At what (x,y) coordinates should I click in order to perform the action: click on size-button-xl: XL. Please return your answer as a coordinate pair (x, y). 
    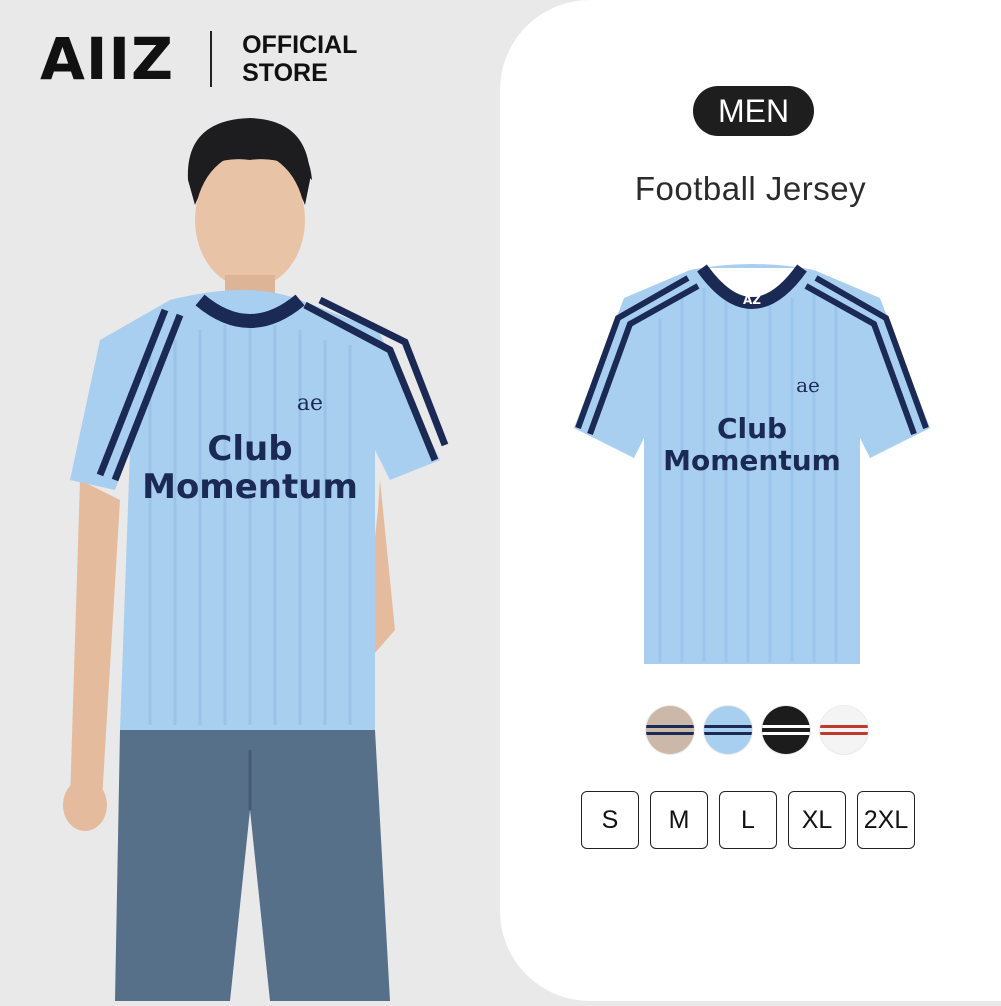
    Looking at the image, I should click on (817, 820).